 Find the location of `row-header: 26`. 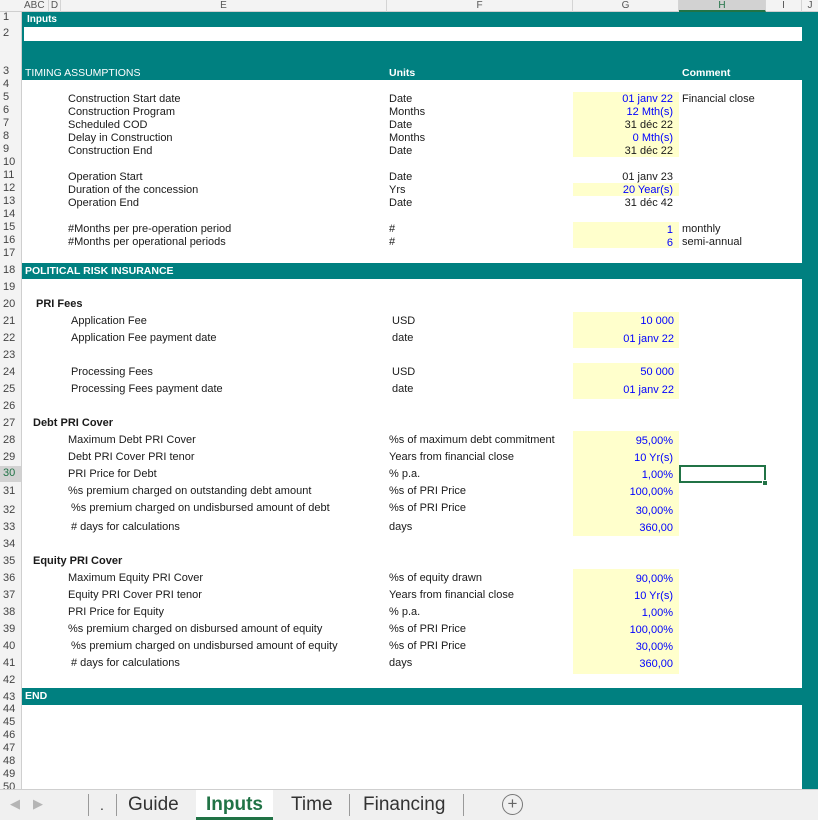

row-header: 26 is located at coordinates (11, 406).